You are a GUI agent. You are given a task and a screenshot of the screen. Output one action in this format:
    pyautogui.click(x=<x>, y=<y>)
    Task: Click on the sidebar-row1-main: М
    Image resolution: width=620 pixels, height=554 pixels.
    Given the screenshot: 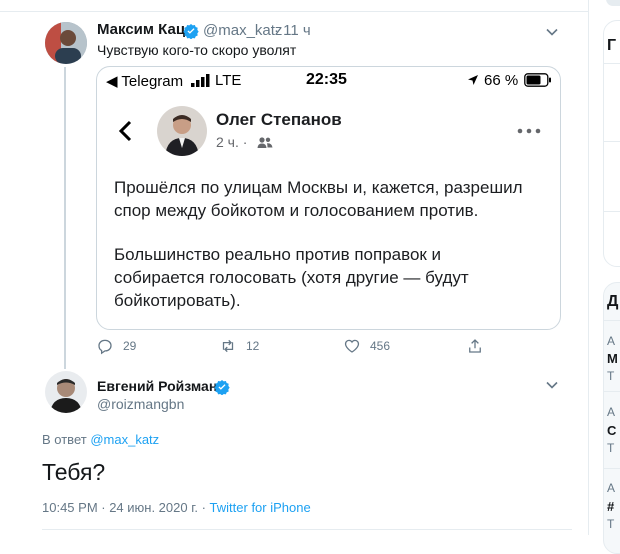 What is the action you would take?
    pyautogui.click(x=612, y=358)
    